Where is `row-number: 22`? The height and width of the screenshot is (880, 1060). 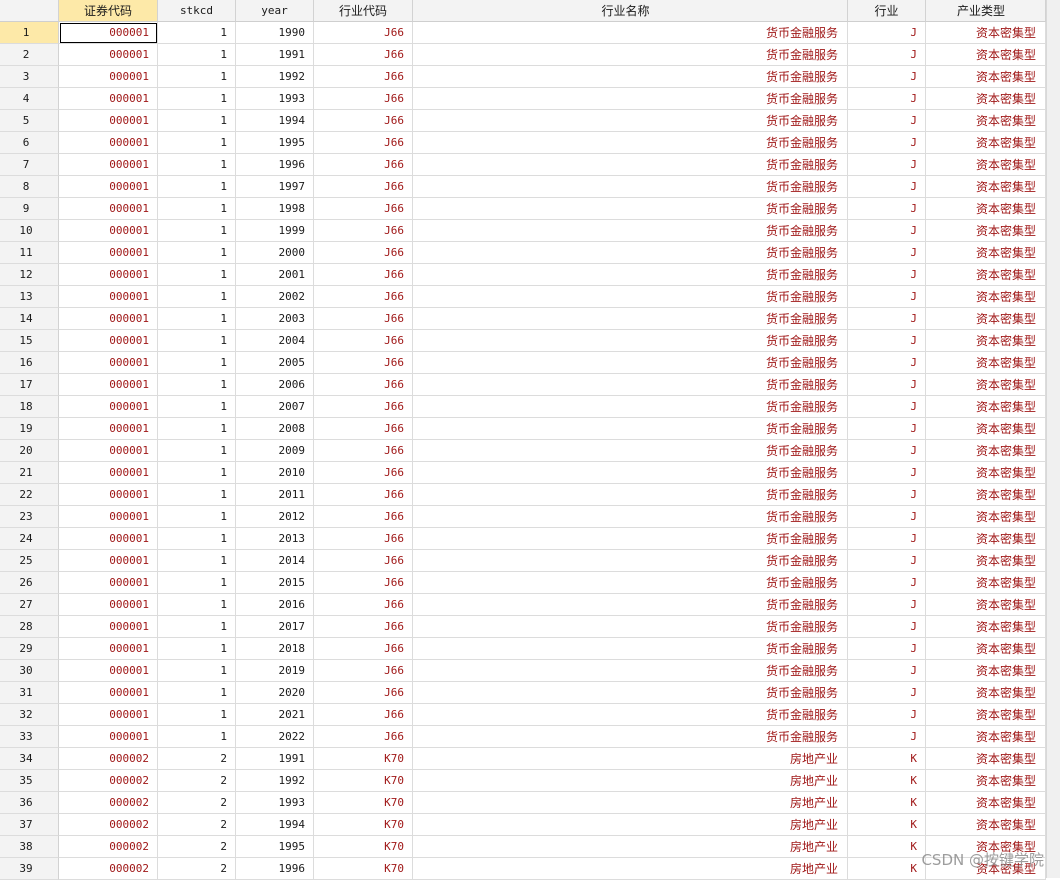
row-number: 22 is located at coordinates (29, 495).